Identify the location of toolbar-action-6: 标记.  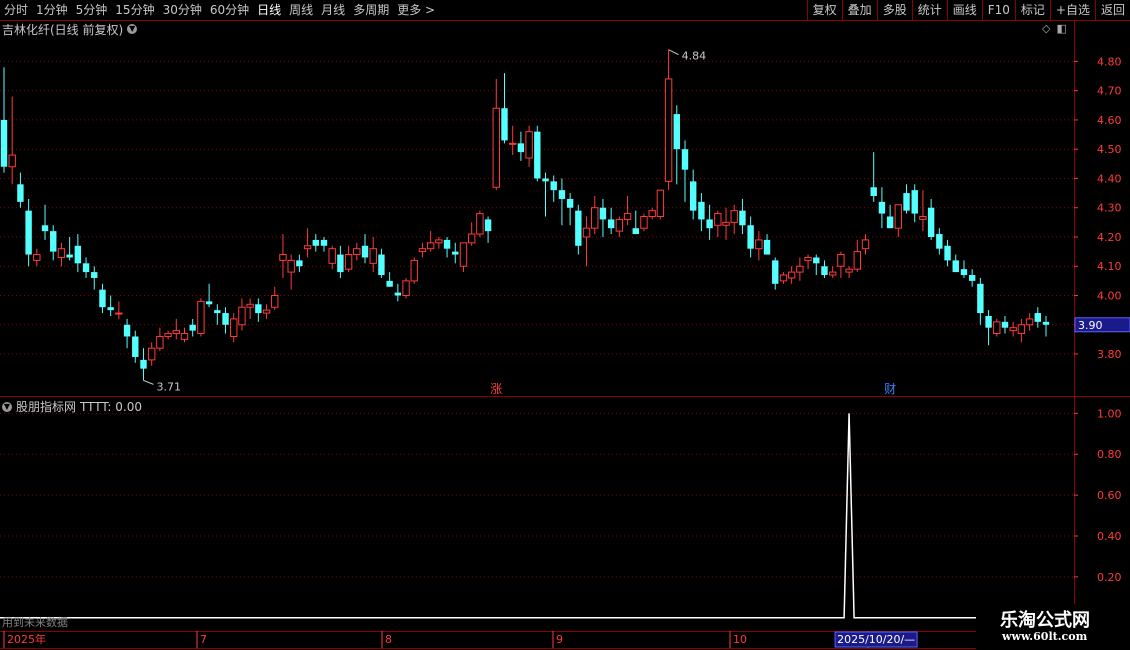
(1032, 10).